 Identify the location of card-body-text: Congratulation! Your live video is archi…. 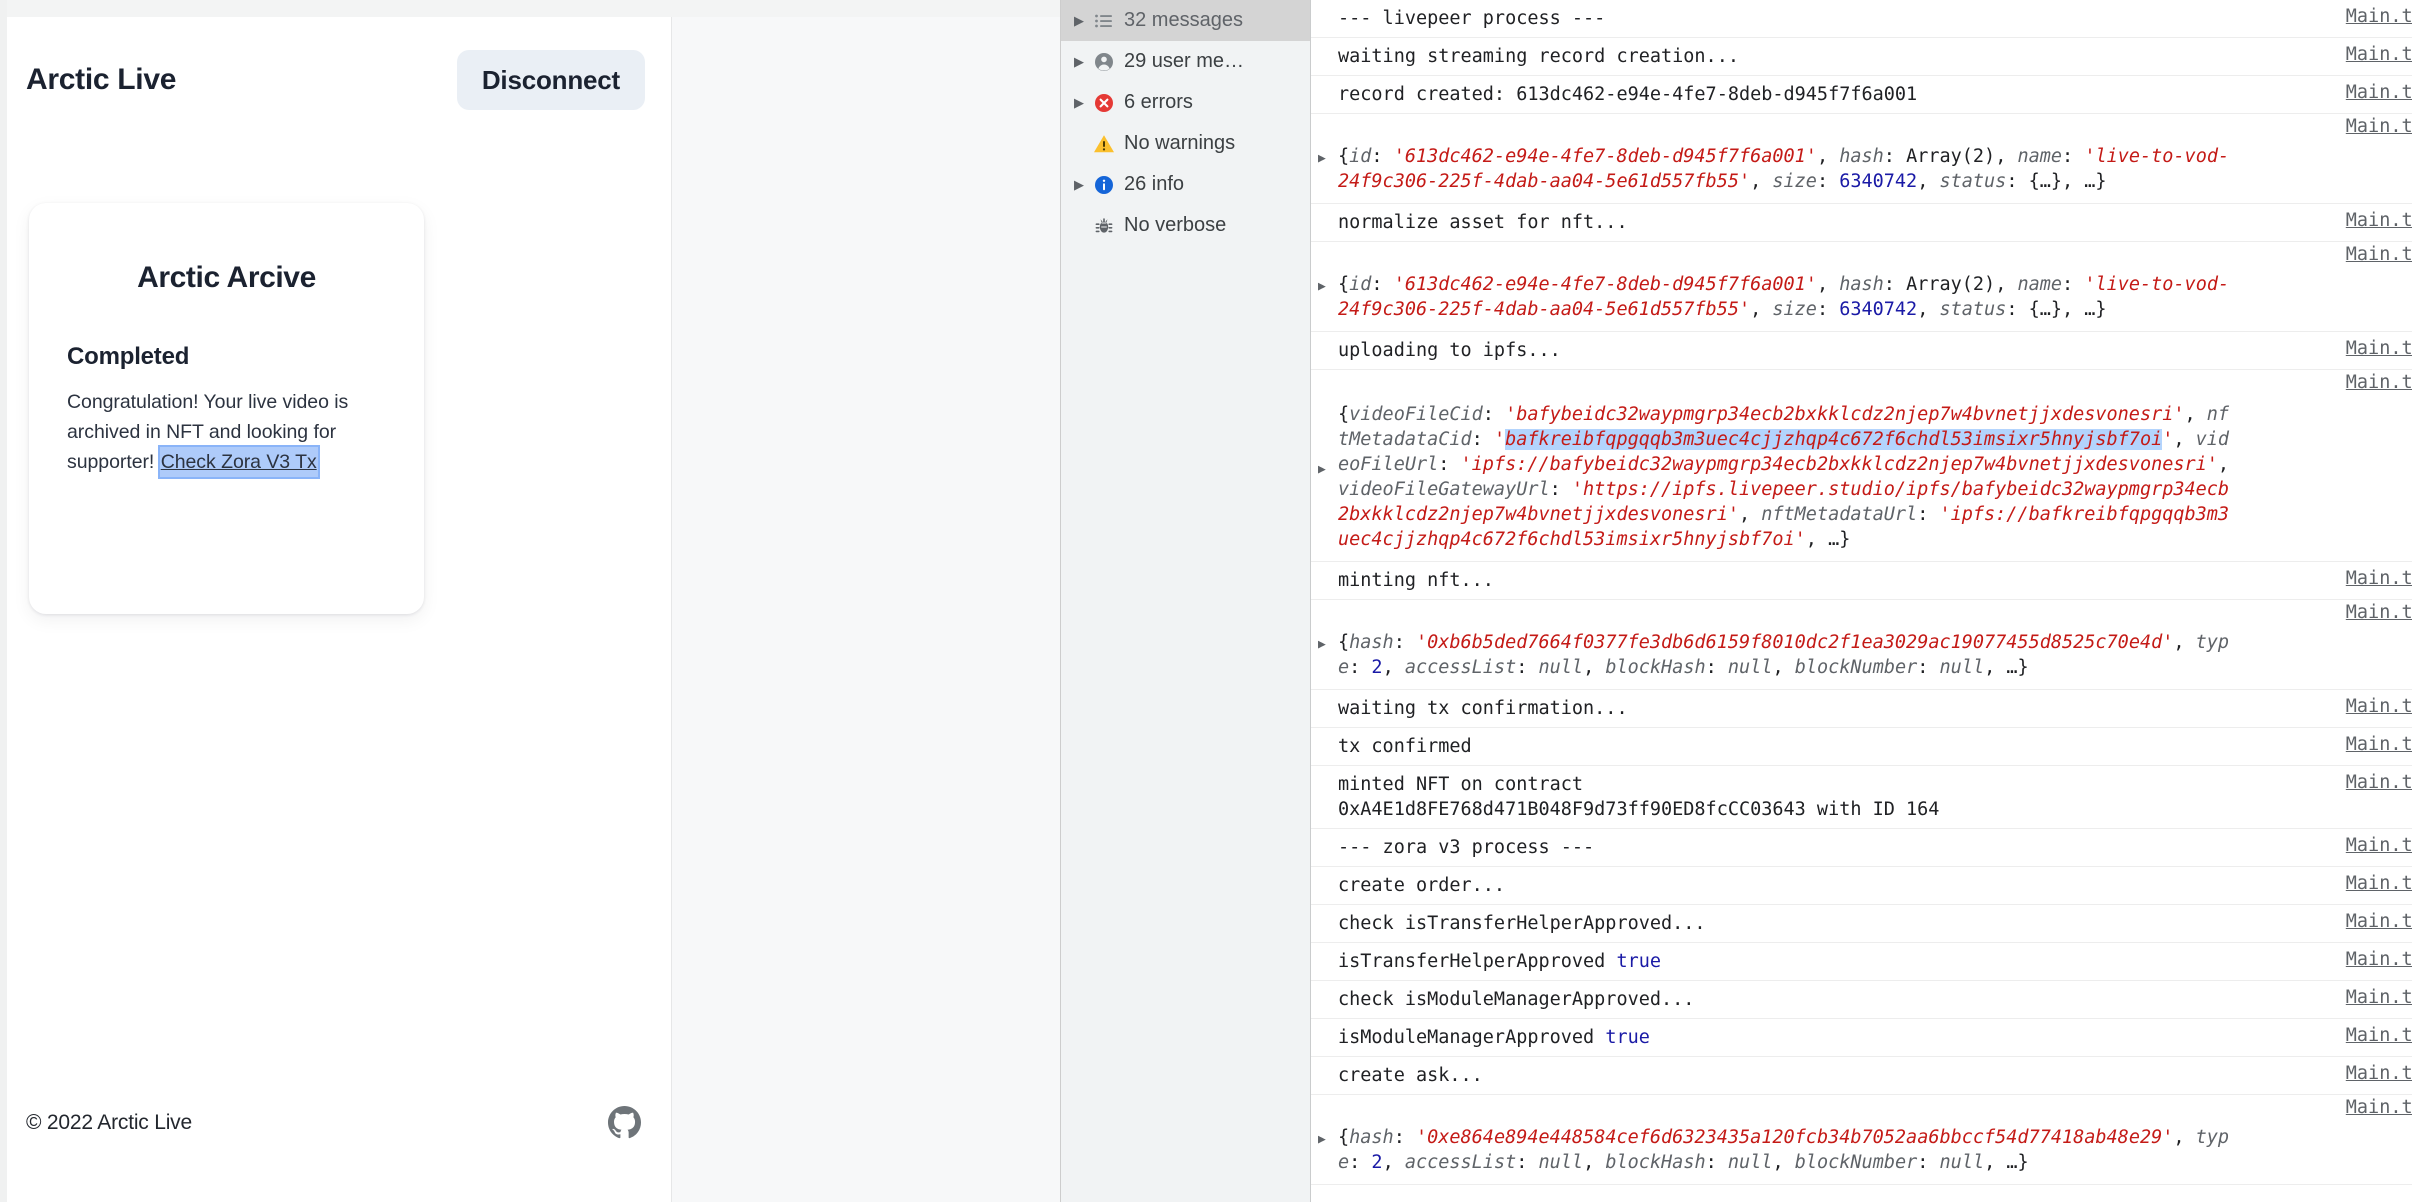
(226, 433).